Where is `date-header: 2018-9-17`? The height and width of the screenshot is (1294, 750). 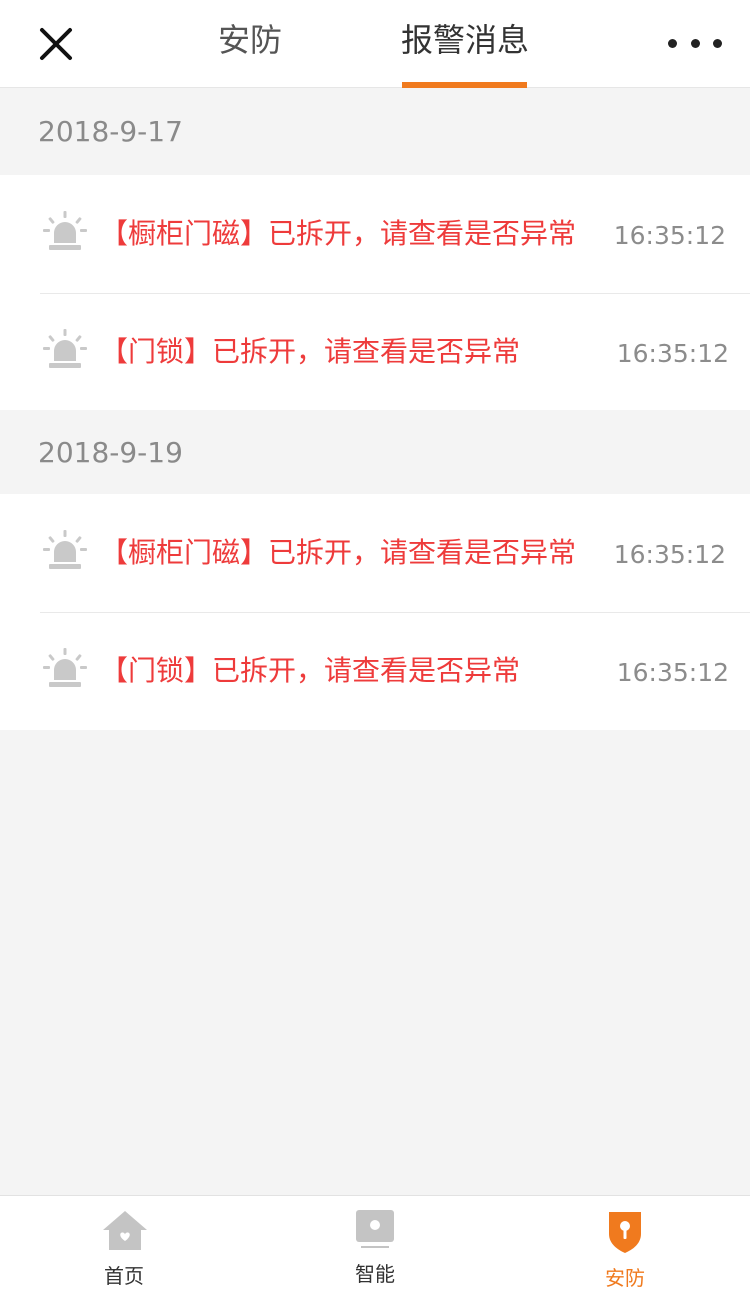 date-header: 2018-9-17 is located at coordinates (375, 132).